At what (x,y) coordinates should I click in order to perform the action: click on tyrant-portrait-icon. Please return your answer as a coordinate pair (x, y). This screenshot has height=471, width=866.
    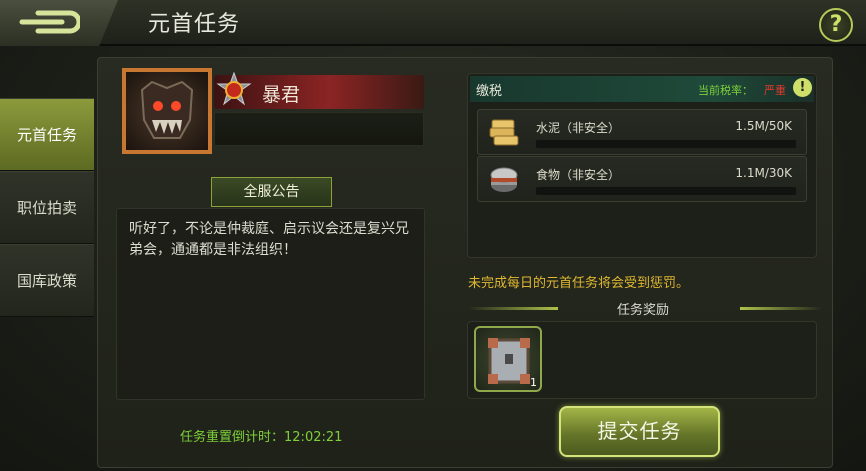
    Looking at the image, I should click on (167, 109).